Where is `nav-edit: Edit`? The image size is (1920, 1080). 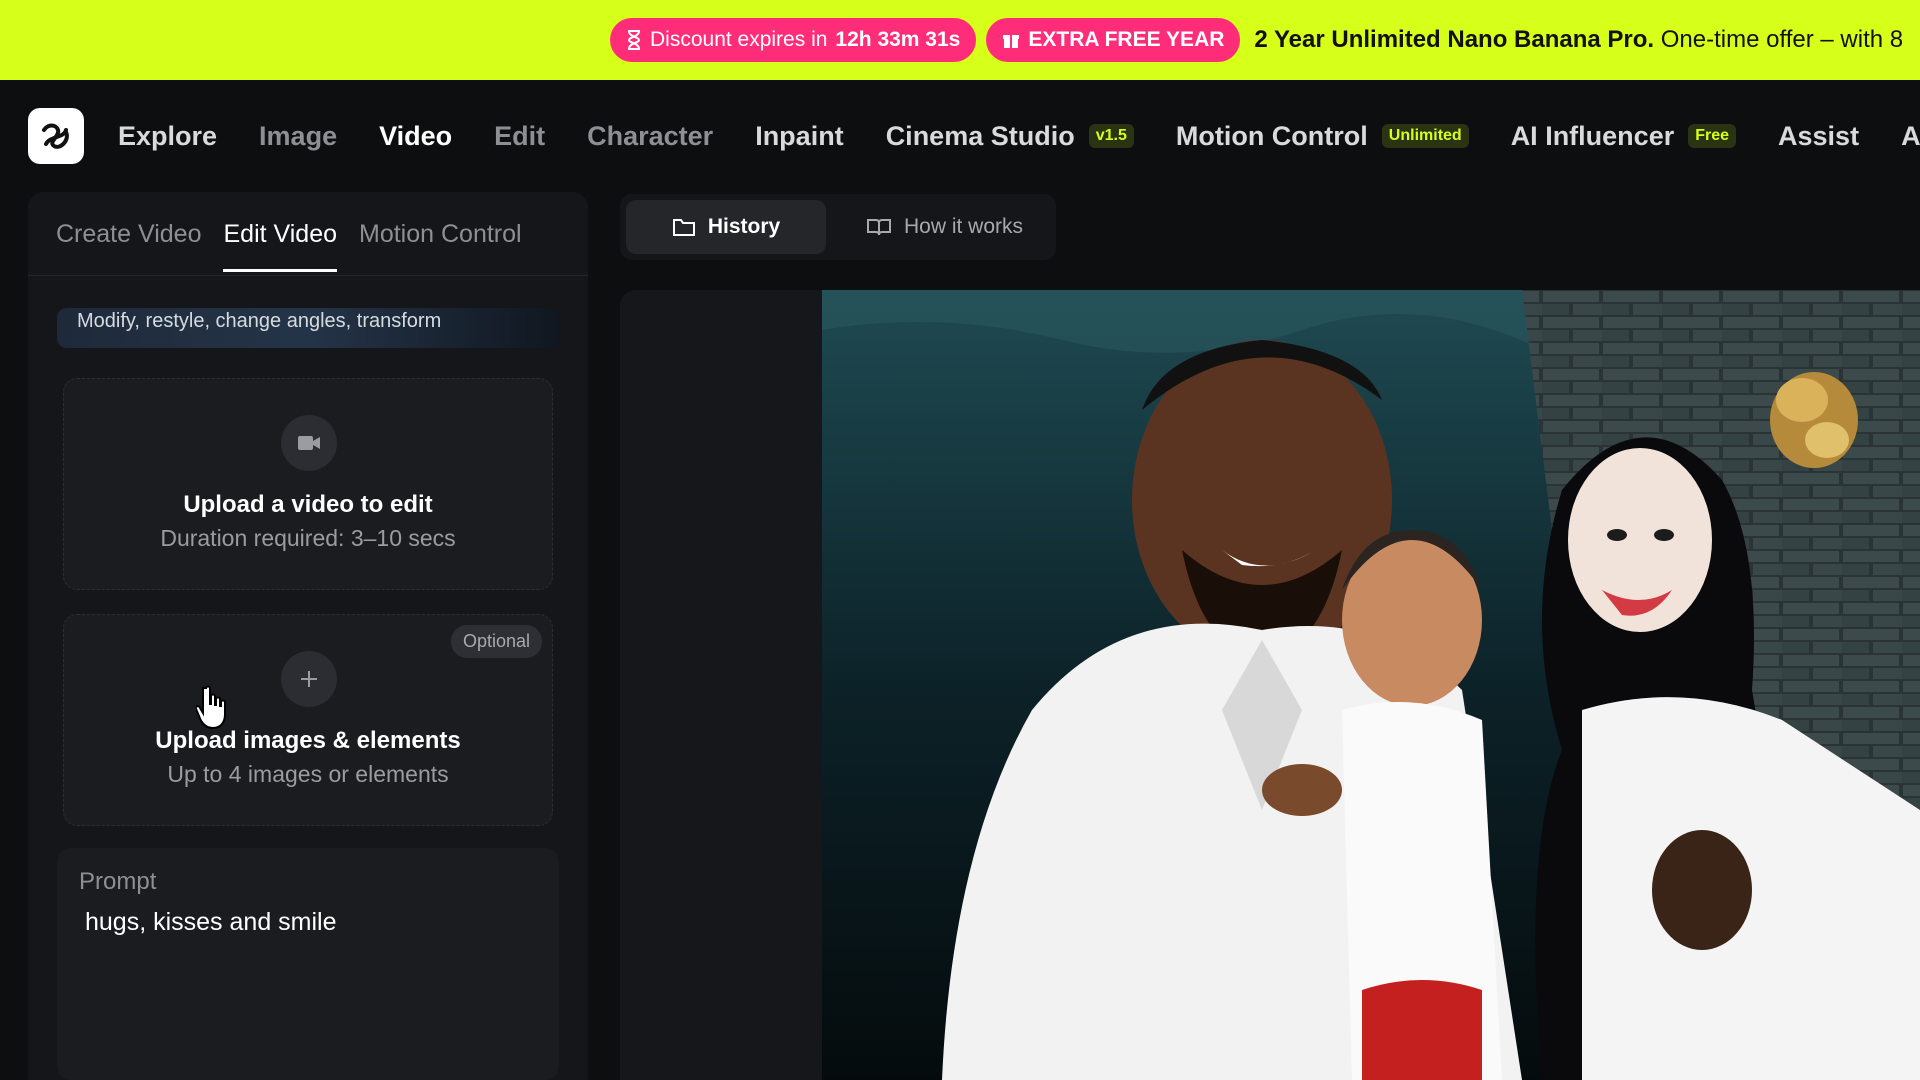
nav-edit: Edit is located at coordinates (519, 136).